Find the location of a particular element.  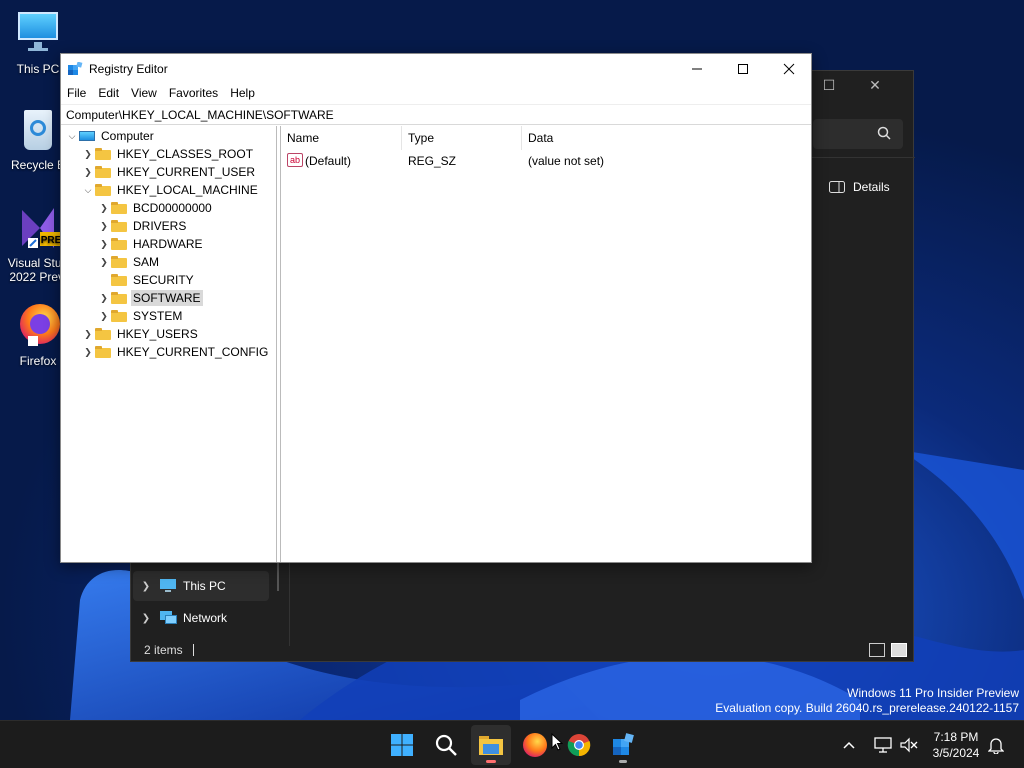

tree-node-hkey-classes-root: ❯ HKEY_CLASSES_ROOT is located at coordinates (168, 154).